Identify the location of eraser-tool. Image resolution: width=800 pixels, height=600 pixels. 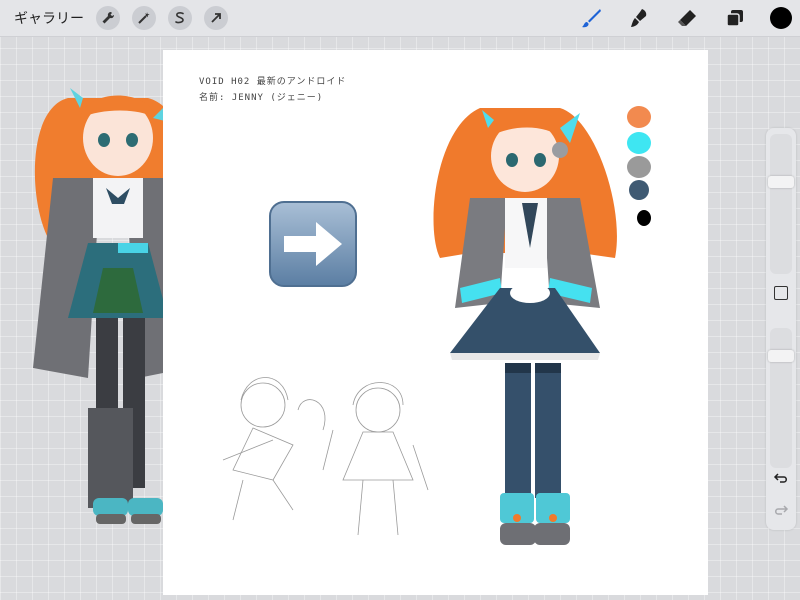
(687, 18).